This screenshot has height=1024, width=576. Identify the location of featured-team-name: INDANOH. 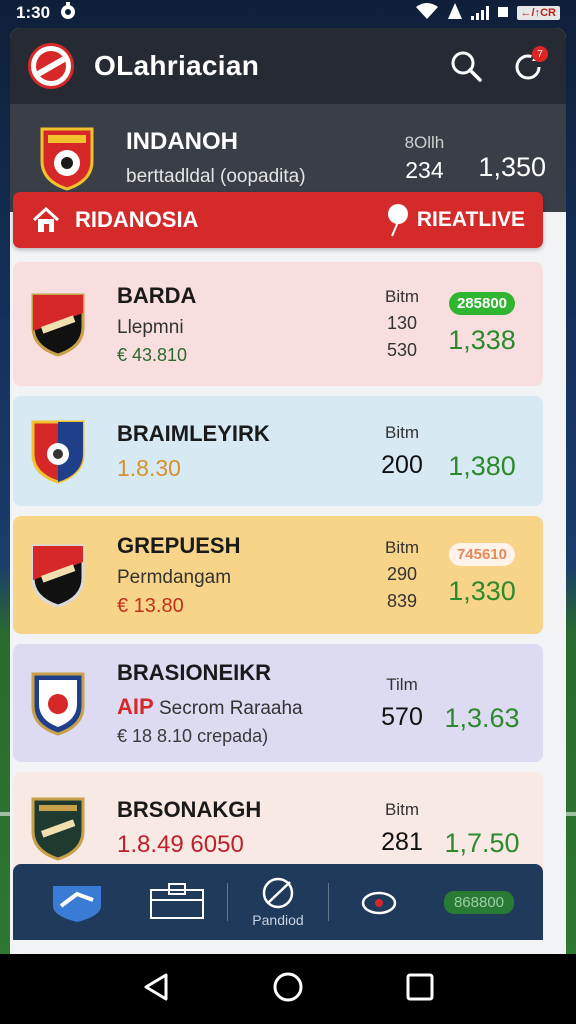
(182, 141).